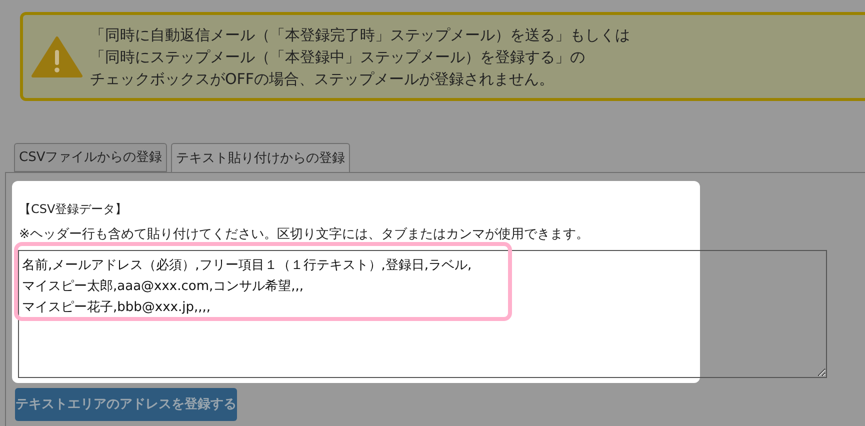 The width and height of the screenshot is (865, 426). I want to click on warning-icon, so click(57, 57).